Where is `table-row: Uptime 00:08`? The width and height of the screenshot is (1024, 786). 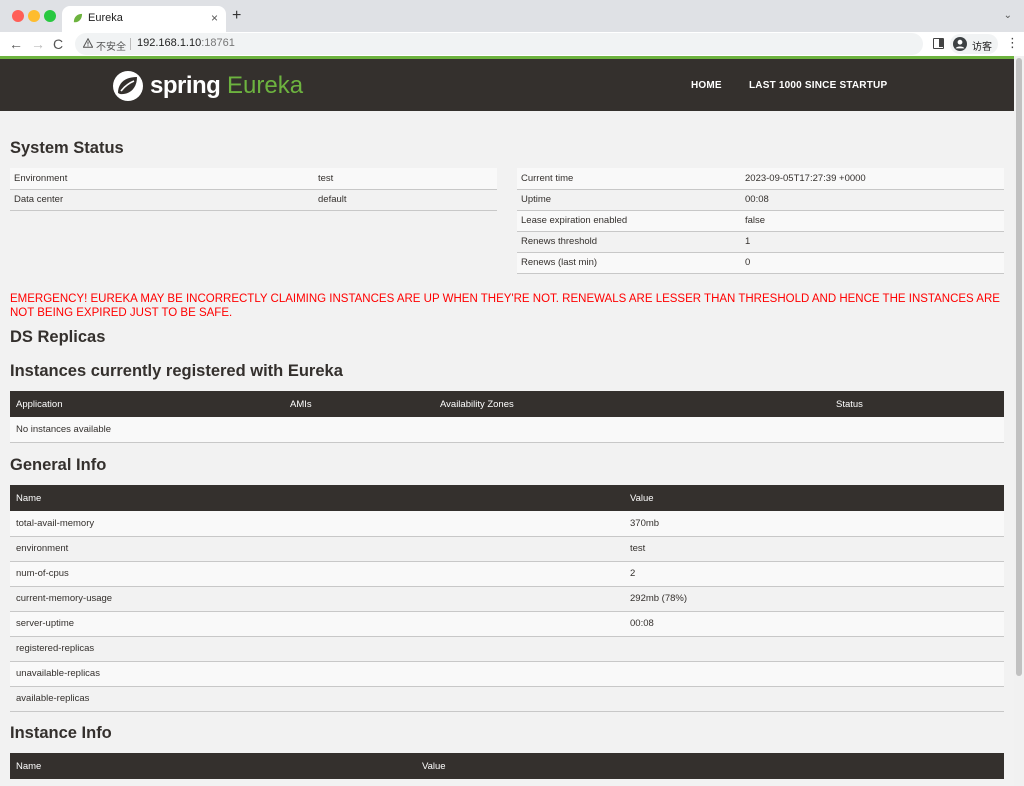
table-row: Uptime 00:08 is located at coordinates (760, 200).